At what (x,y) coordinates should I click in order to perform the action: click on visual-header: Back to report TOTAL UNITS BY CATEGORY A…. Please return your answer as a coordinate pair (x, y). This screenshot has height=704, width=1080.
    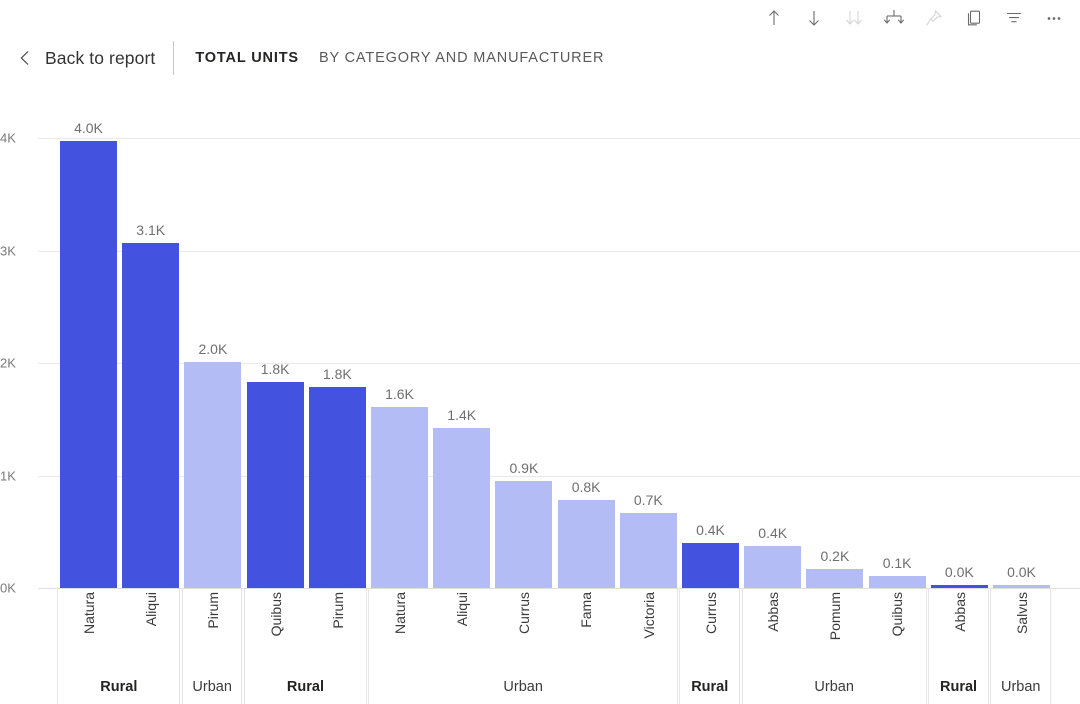
    Looking at the image, I should click on (549, 58).